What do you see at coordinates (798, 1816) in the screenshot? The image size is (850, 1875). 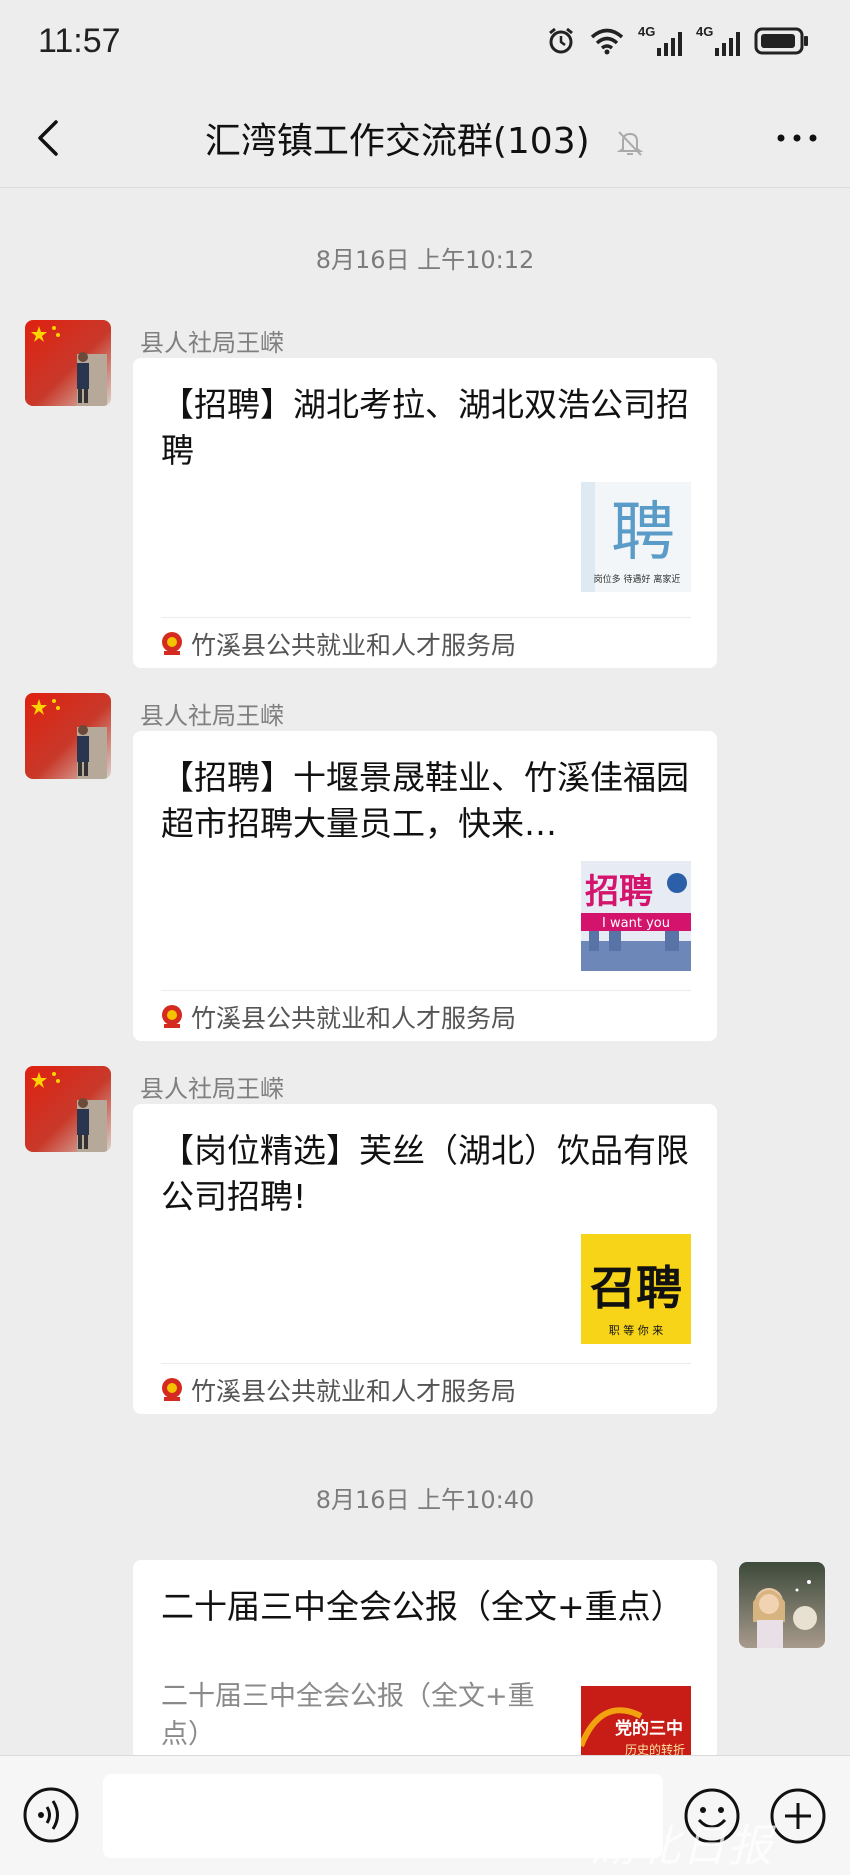 I see `plus-icon` at bounding box center [798, 1816].